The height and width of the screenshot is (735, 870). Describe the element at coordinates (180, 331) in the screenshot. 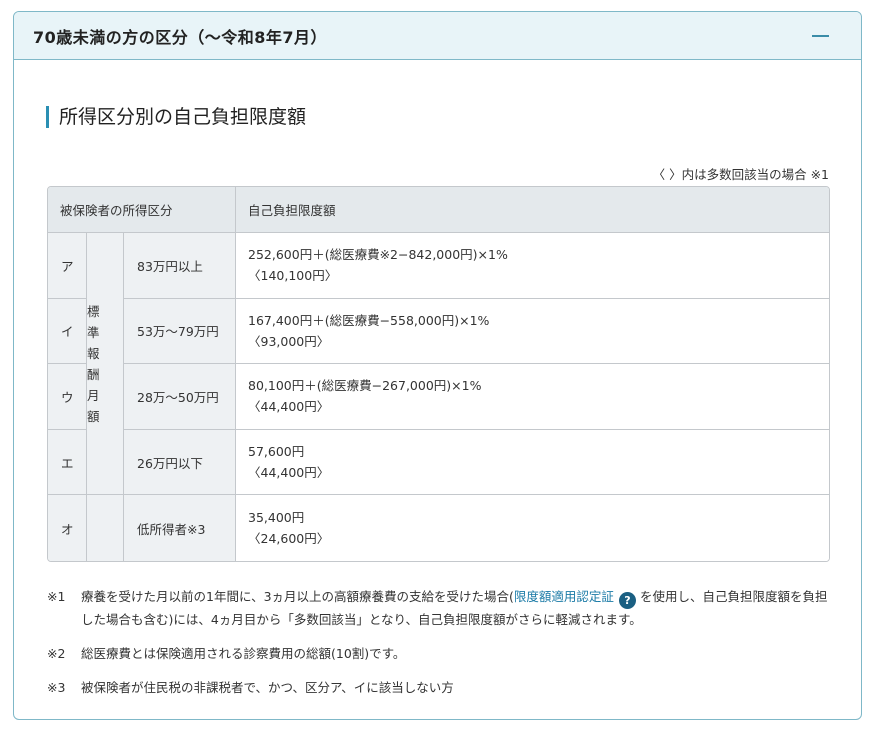

I see `row-income-range: 53万〜79万円` at that location.